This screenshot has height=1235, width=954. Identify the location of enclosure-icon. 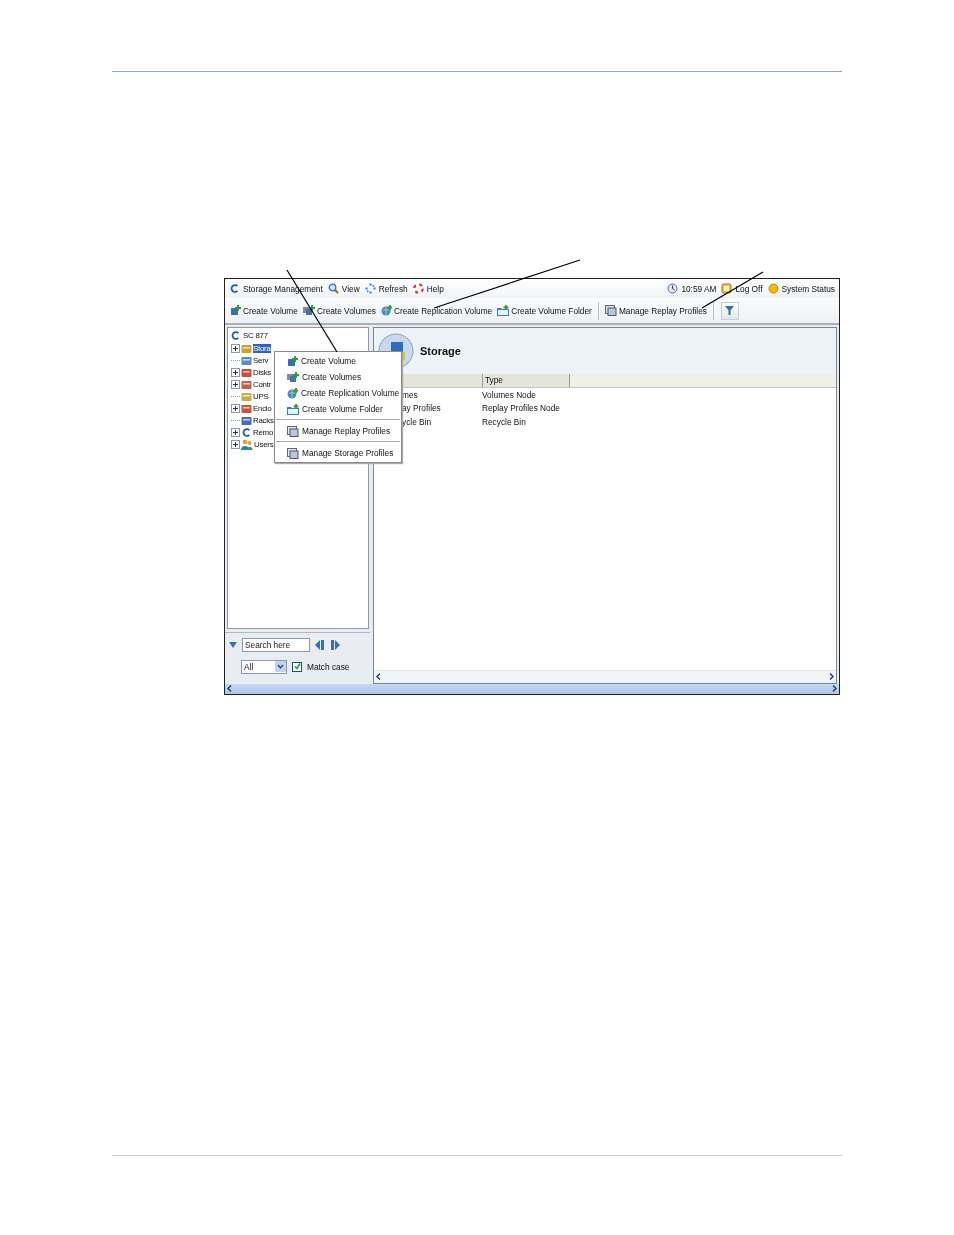
(246, 409).